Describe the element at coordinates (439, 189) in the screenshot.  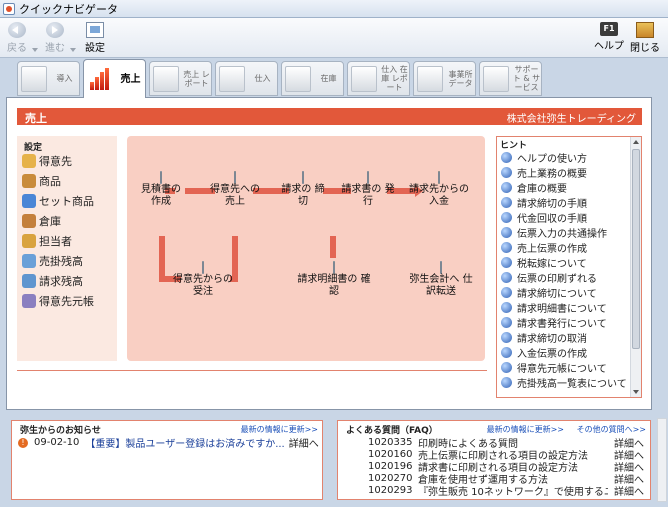
I see `flow-payment: 請求先からの 入金` at that location.